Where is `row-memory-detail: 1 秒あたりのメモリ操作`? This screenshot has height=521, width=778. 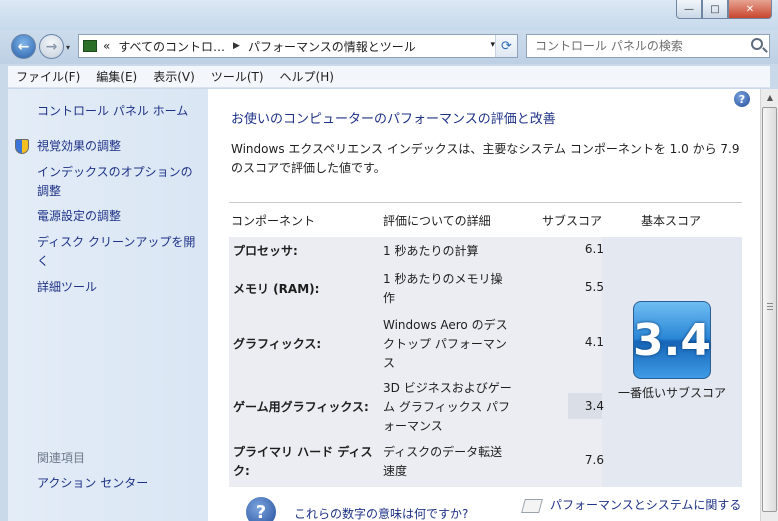
row-memory-detail: 1 秒あたりのメモリ操作 is located at coordinates (443, 288).